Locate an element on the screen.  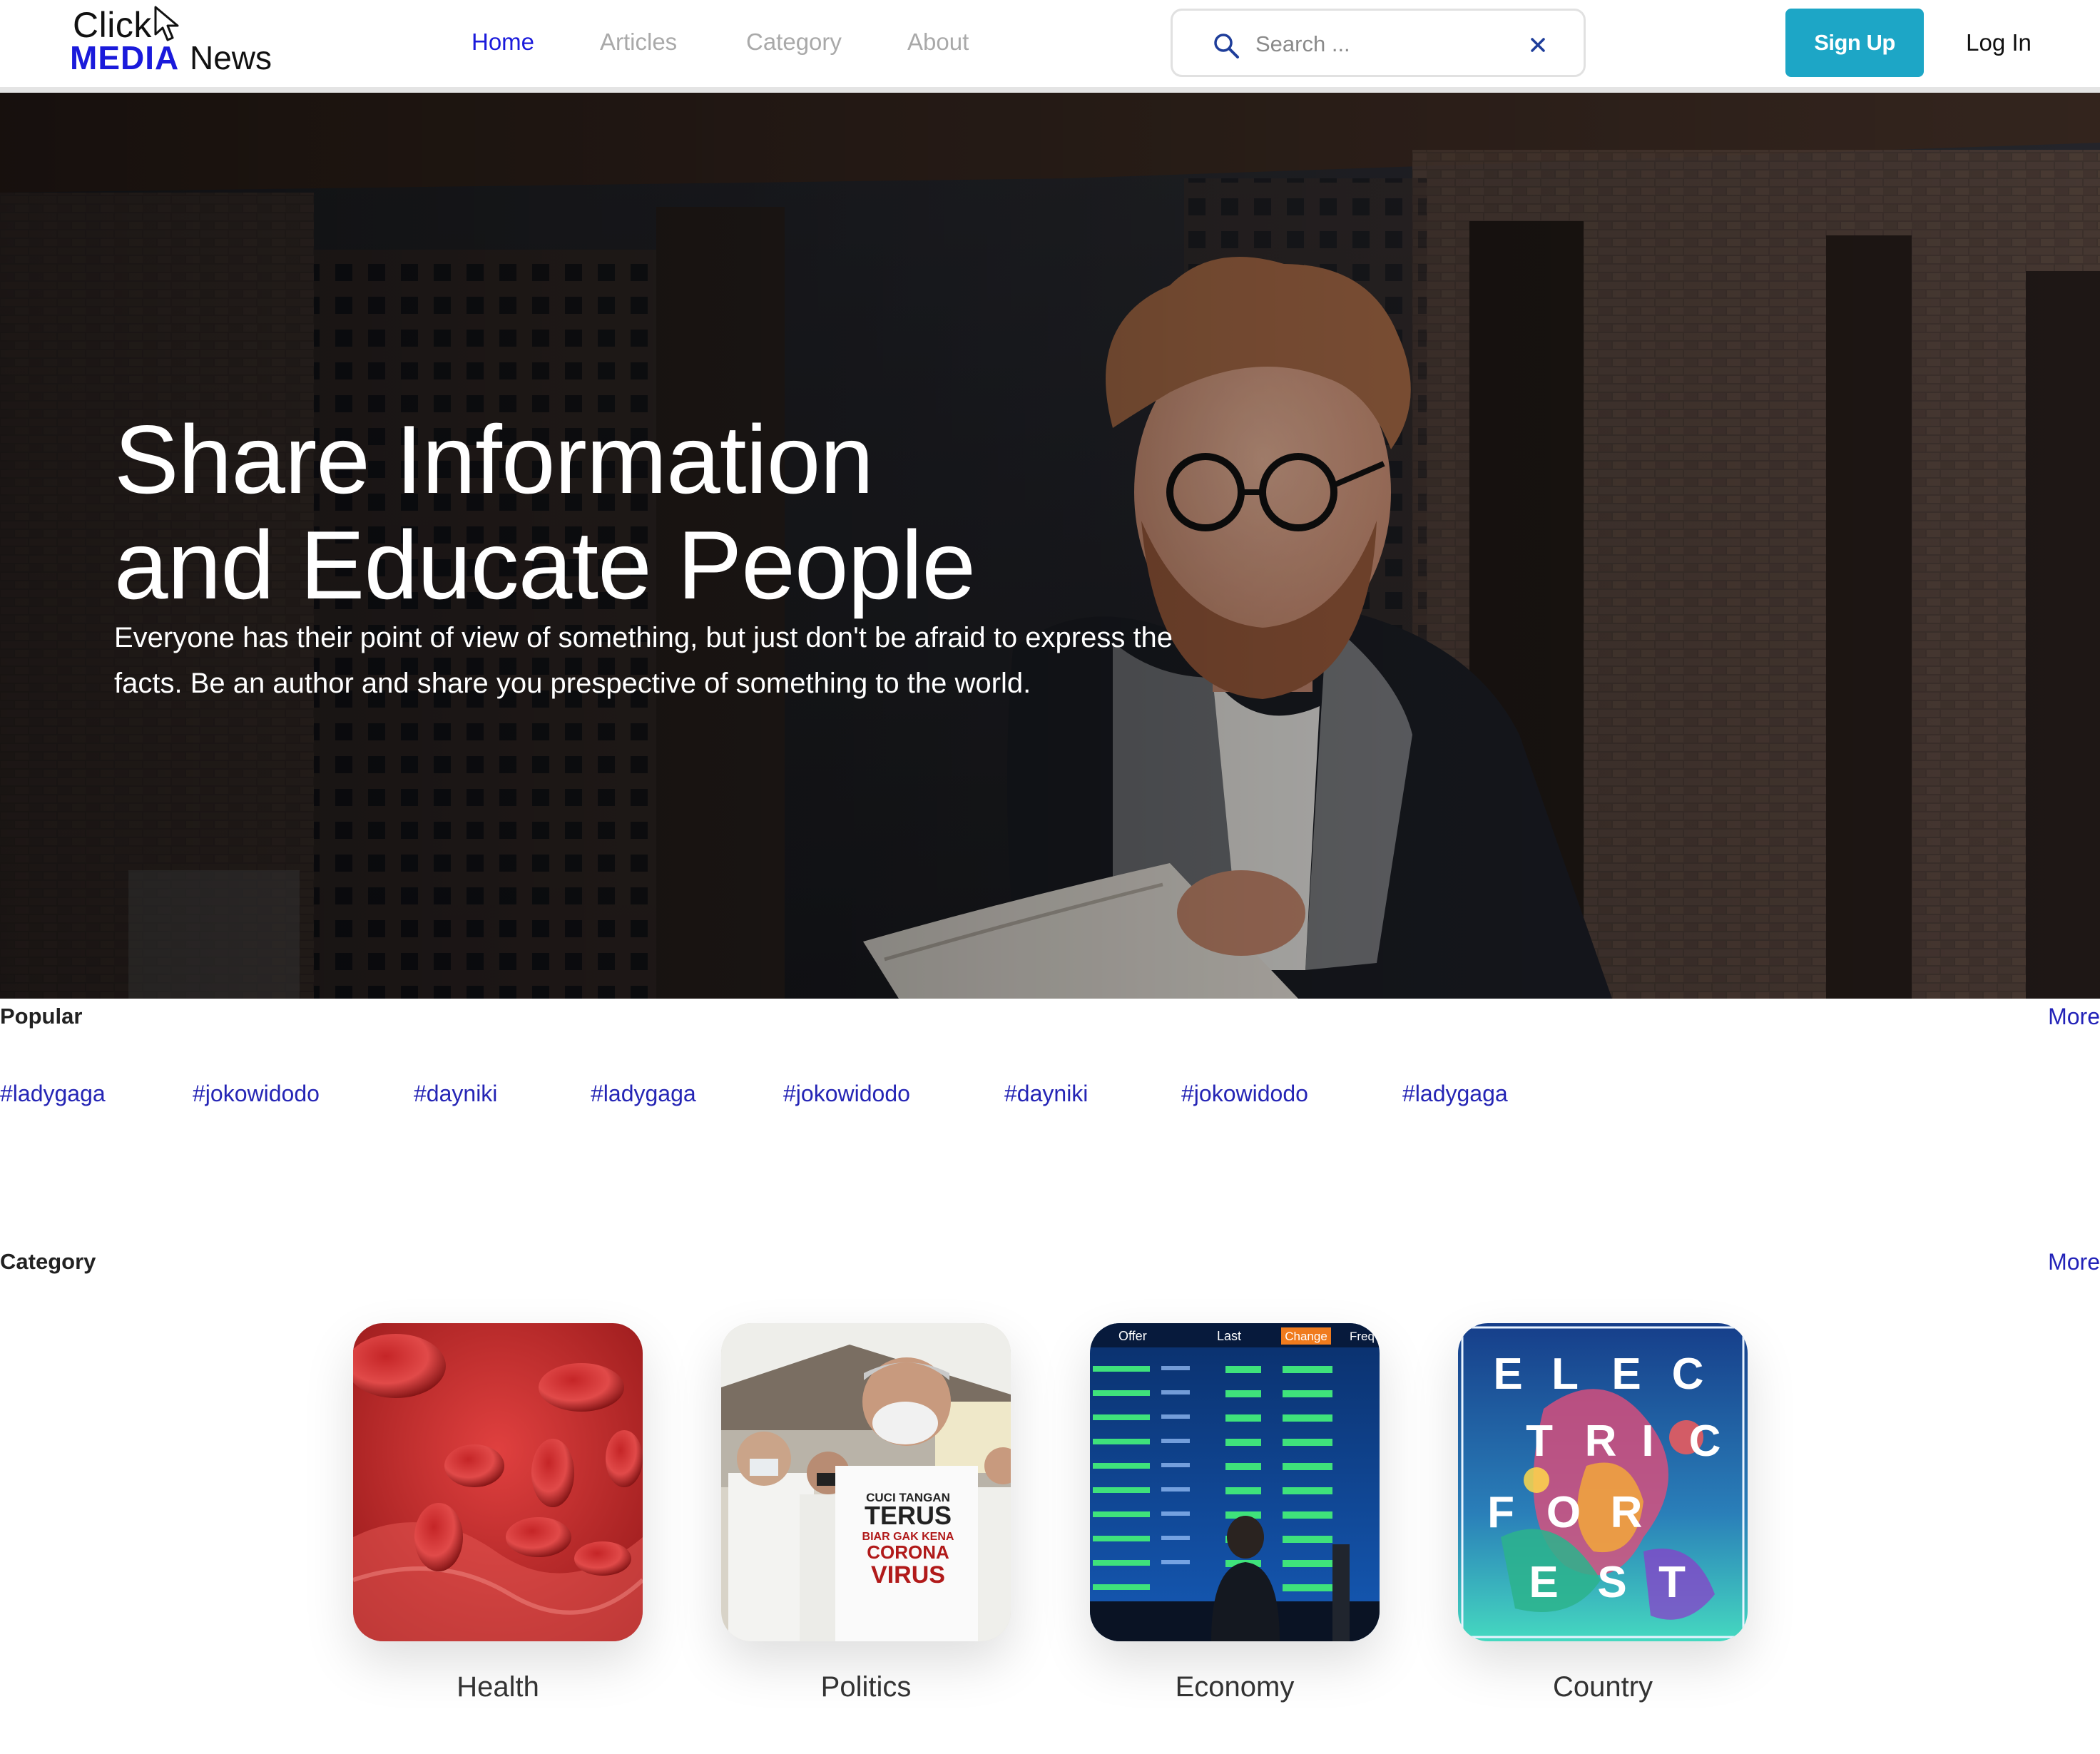
category-card-country: E L E C T R I C F O R E S T Country is located at coordinates (1603, 1513).